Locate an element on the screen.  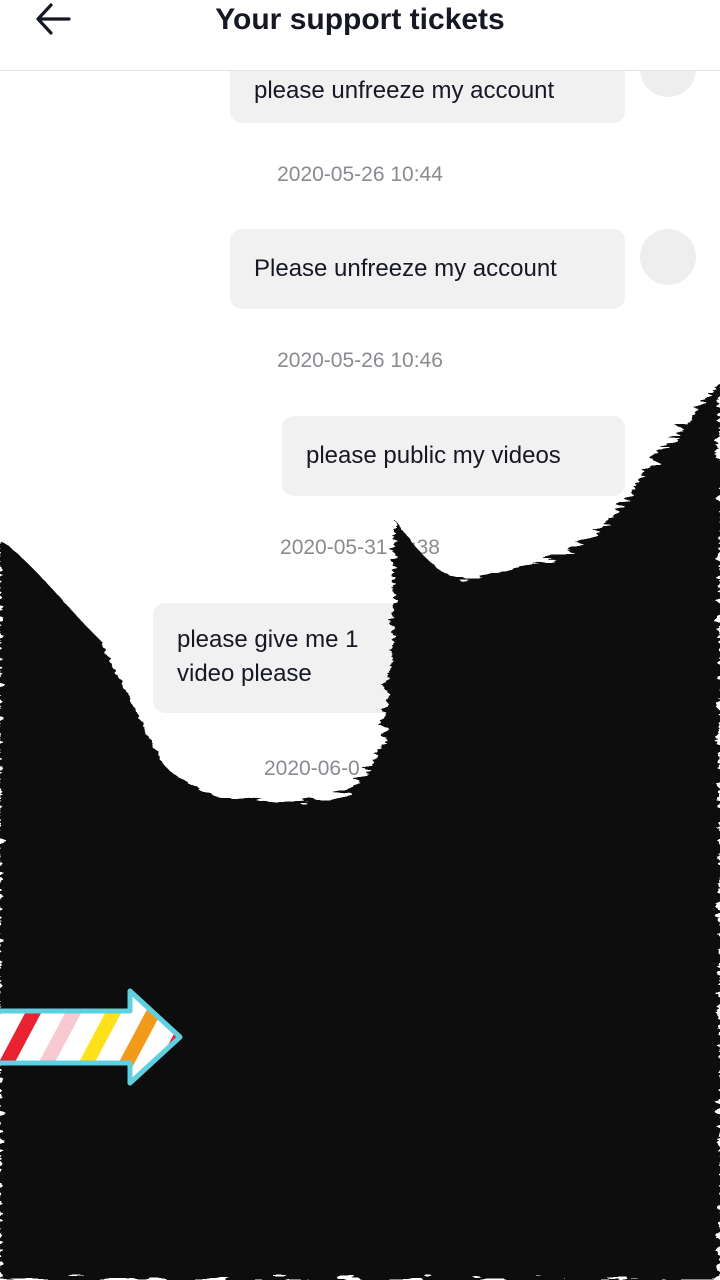
avatar is located at coordinates (668, 257).